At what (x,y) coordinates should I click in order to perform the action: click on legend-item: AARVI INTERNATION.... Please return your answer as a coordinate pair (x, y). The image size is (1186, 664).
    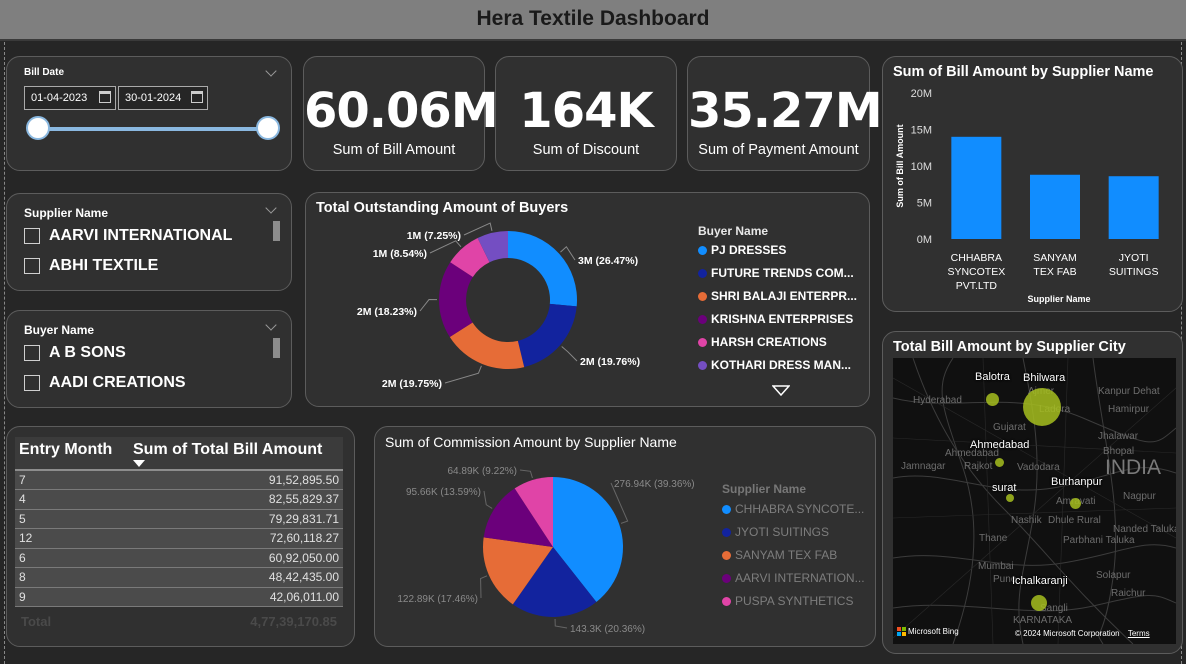
    Looking at the image, I should click on (793, 578).